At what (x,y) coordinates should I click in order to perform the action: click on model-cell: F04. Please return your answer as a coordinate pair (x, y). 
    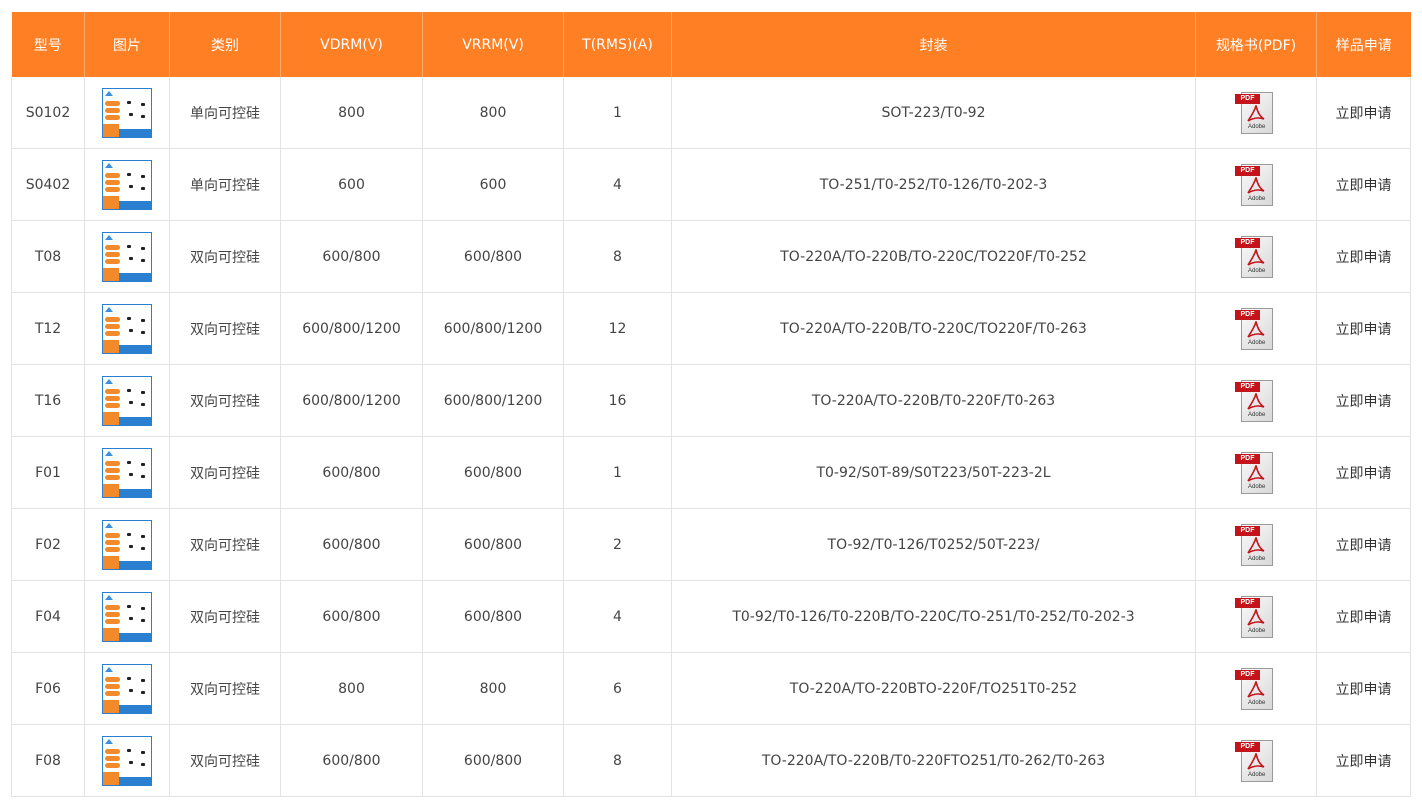
    Looking at the image, I should click on (48, 616).